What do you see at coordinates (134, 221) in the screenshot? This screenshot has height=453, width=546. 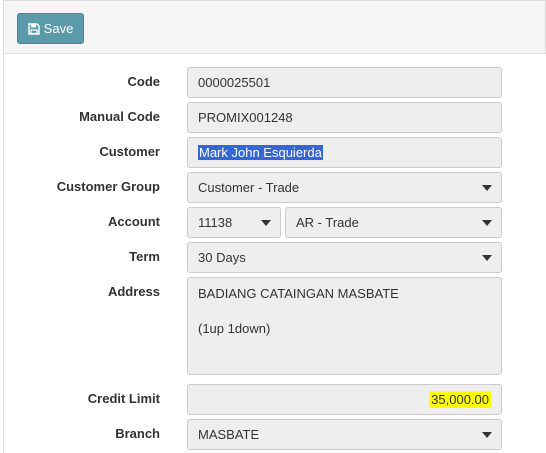 I see `account-label: Account` at bounding box center [134, 221].